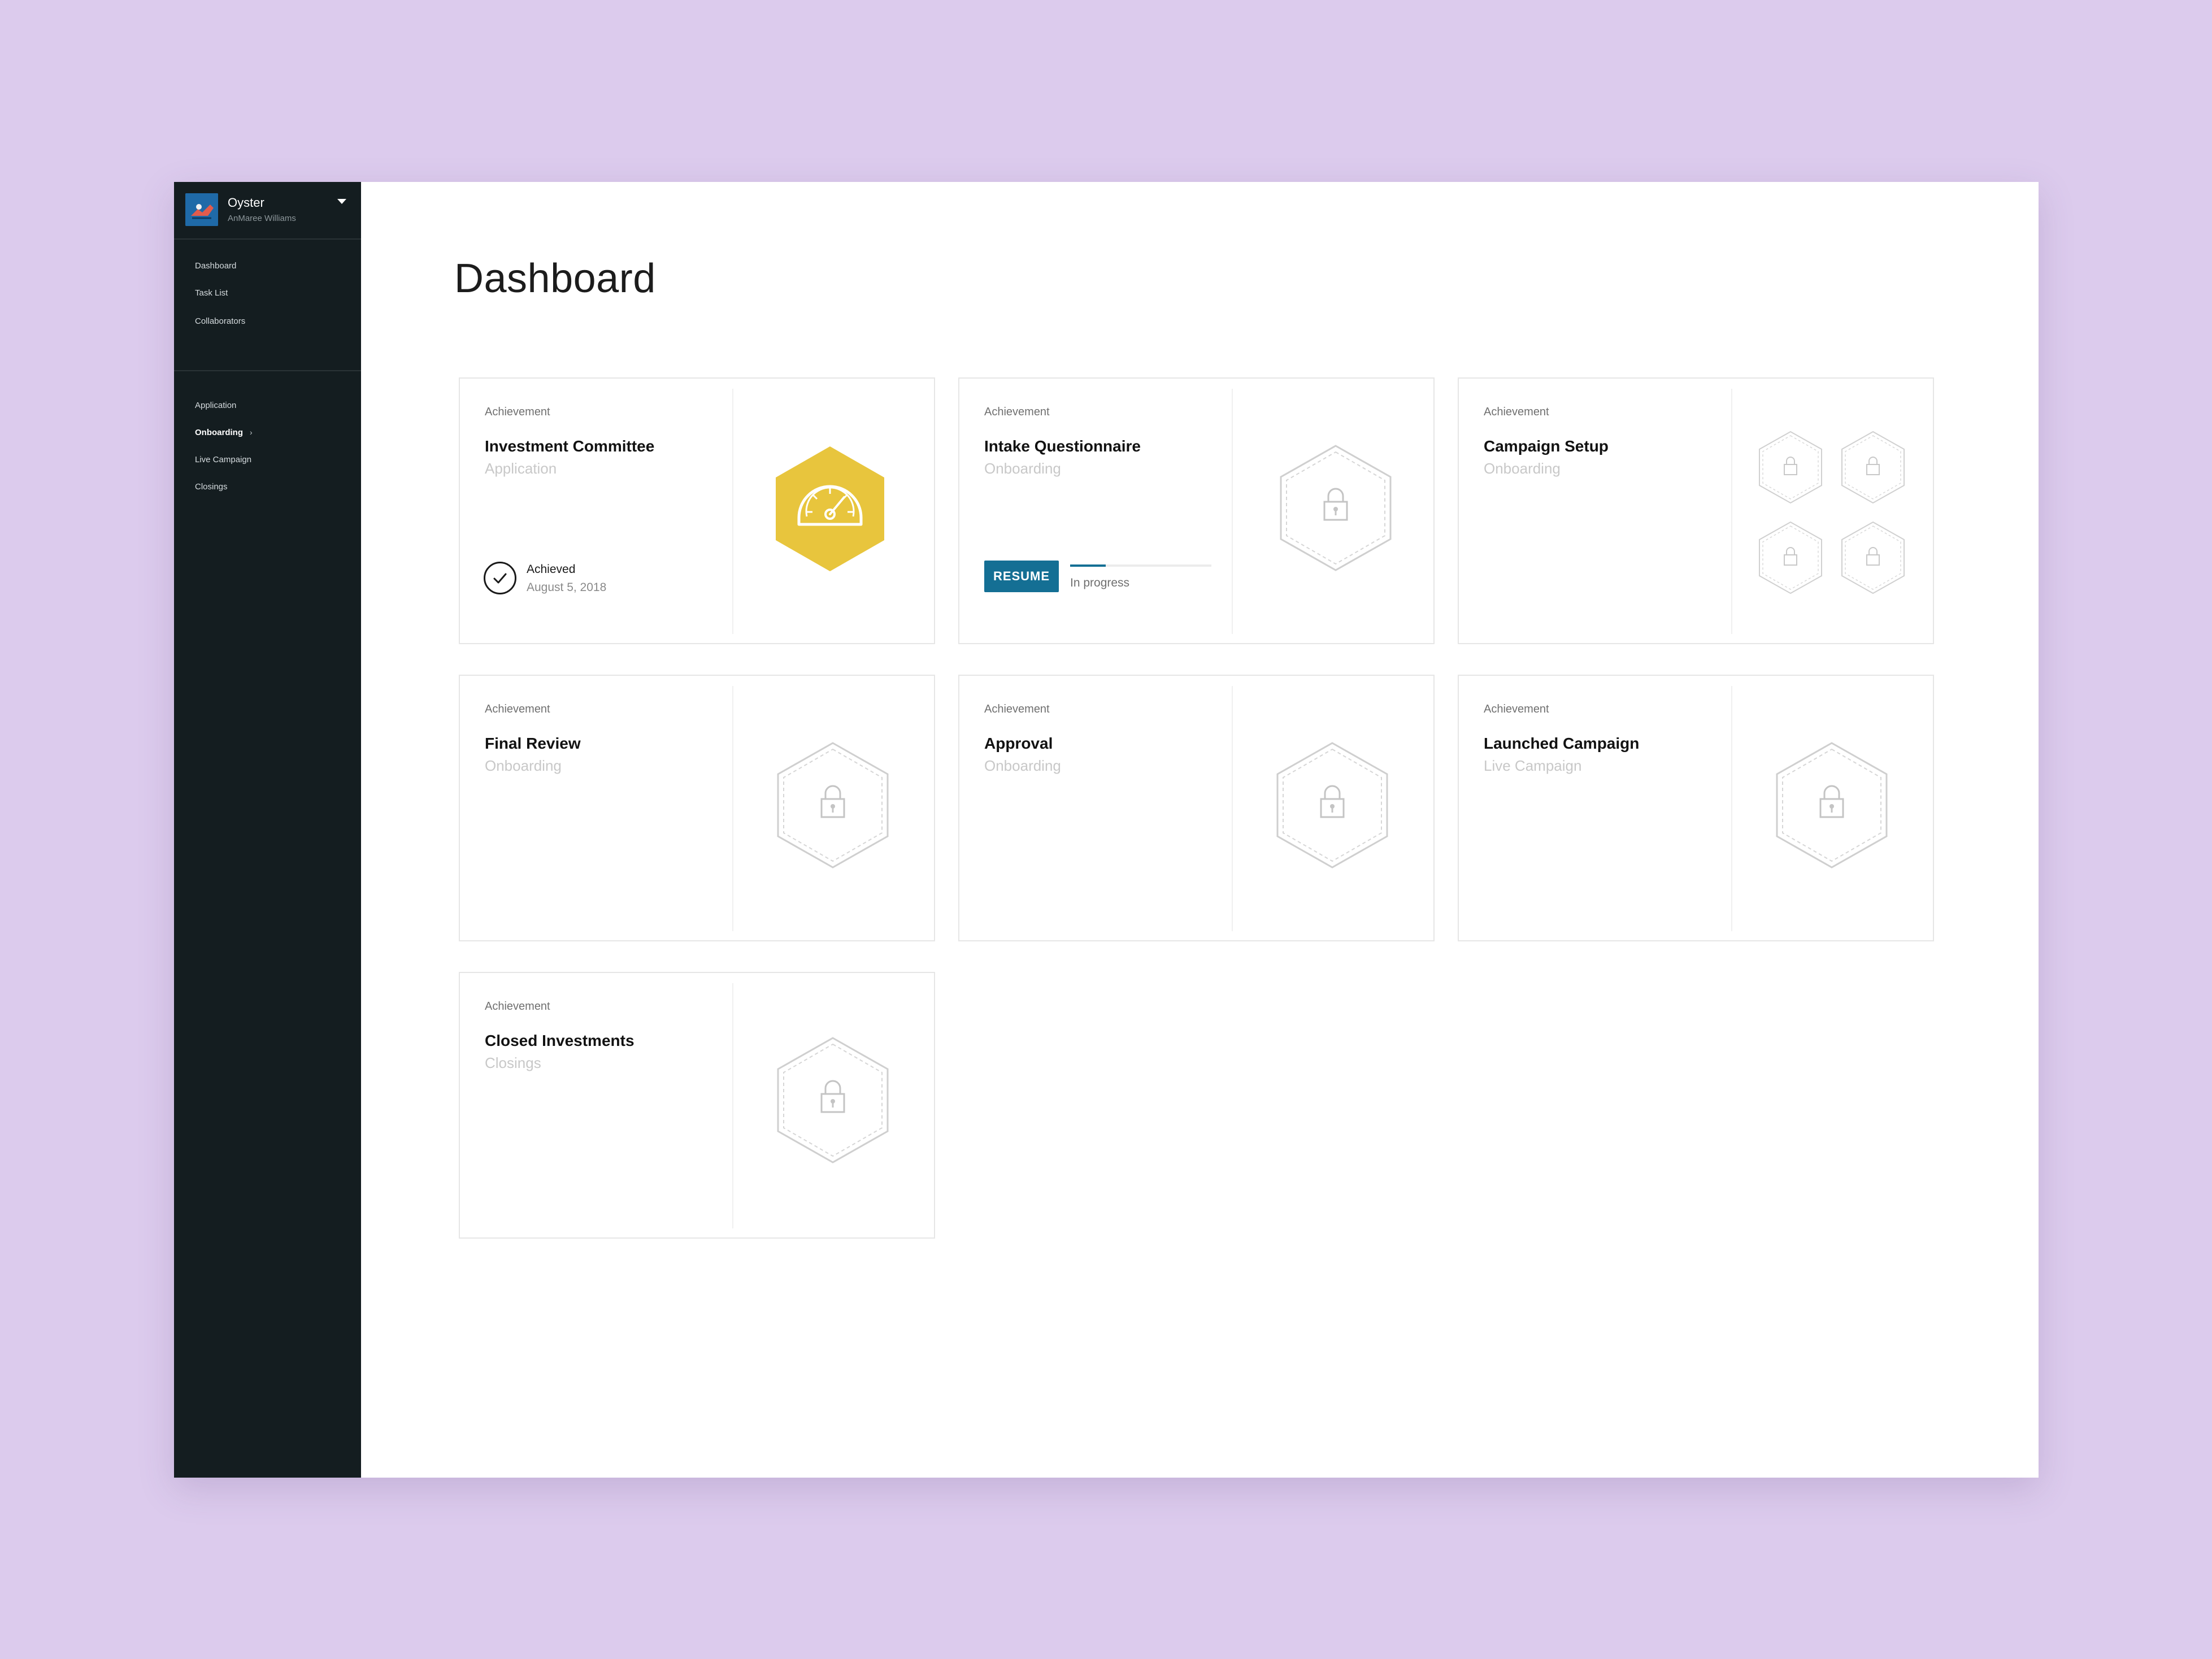  I want to click on card-title: Intake Questionnaire, so click(1062, 446).